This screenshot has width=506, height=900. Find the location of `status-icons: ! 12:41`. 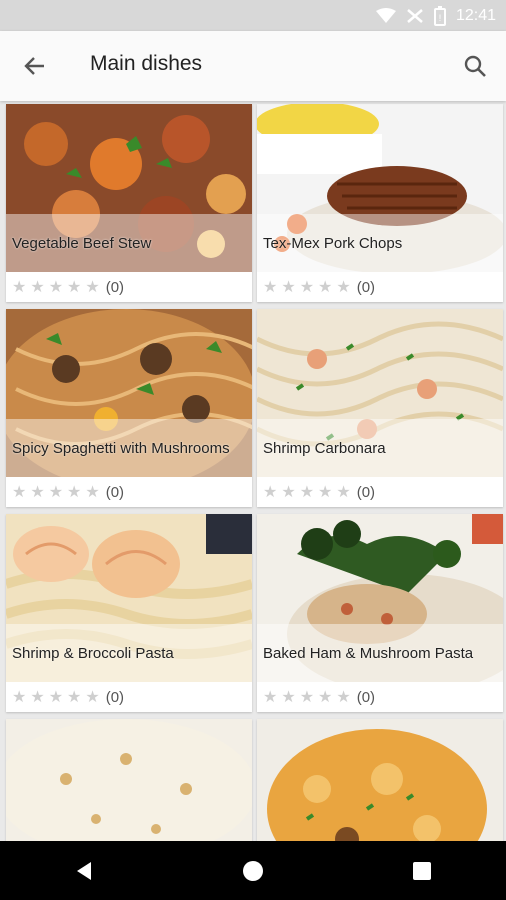

status-icons: ! 12:41 is located at coordinates (435, 16).